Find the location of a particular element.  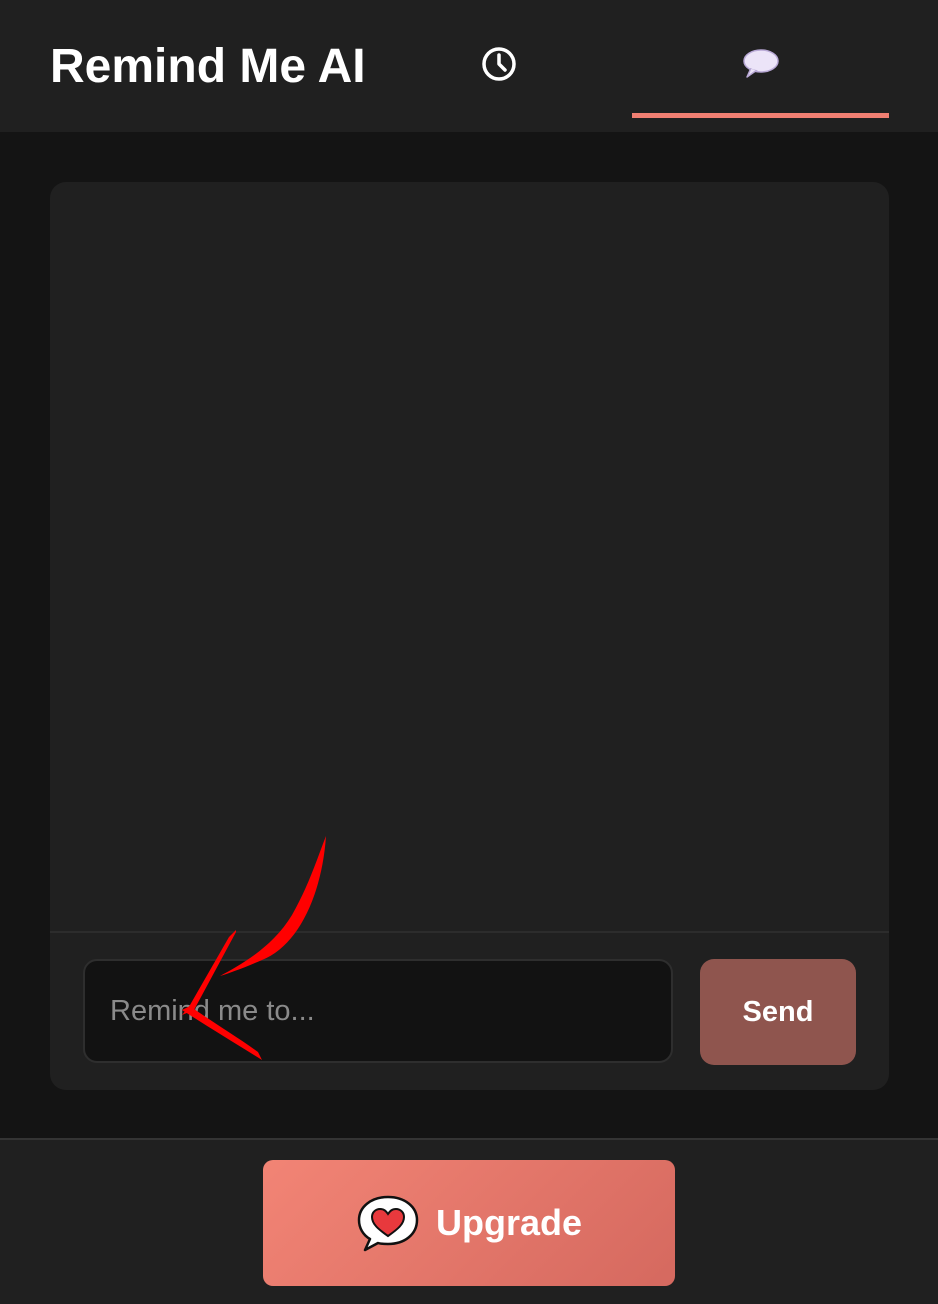

tab-history is located at coordinates (499, 66).